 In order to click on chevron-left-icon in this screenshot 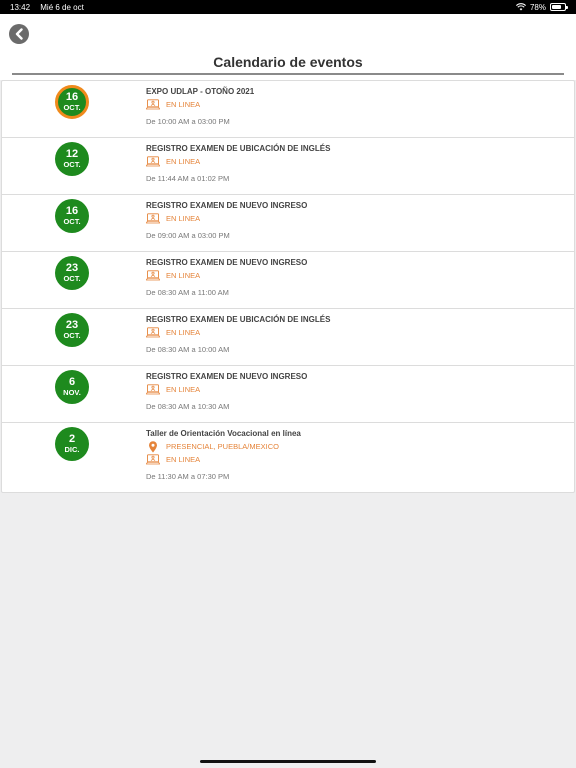, I will do `click(19, 34)`.